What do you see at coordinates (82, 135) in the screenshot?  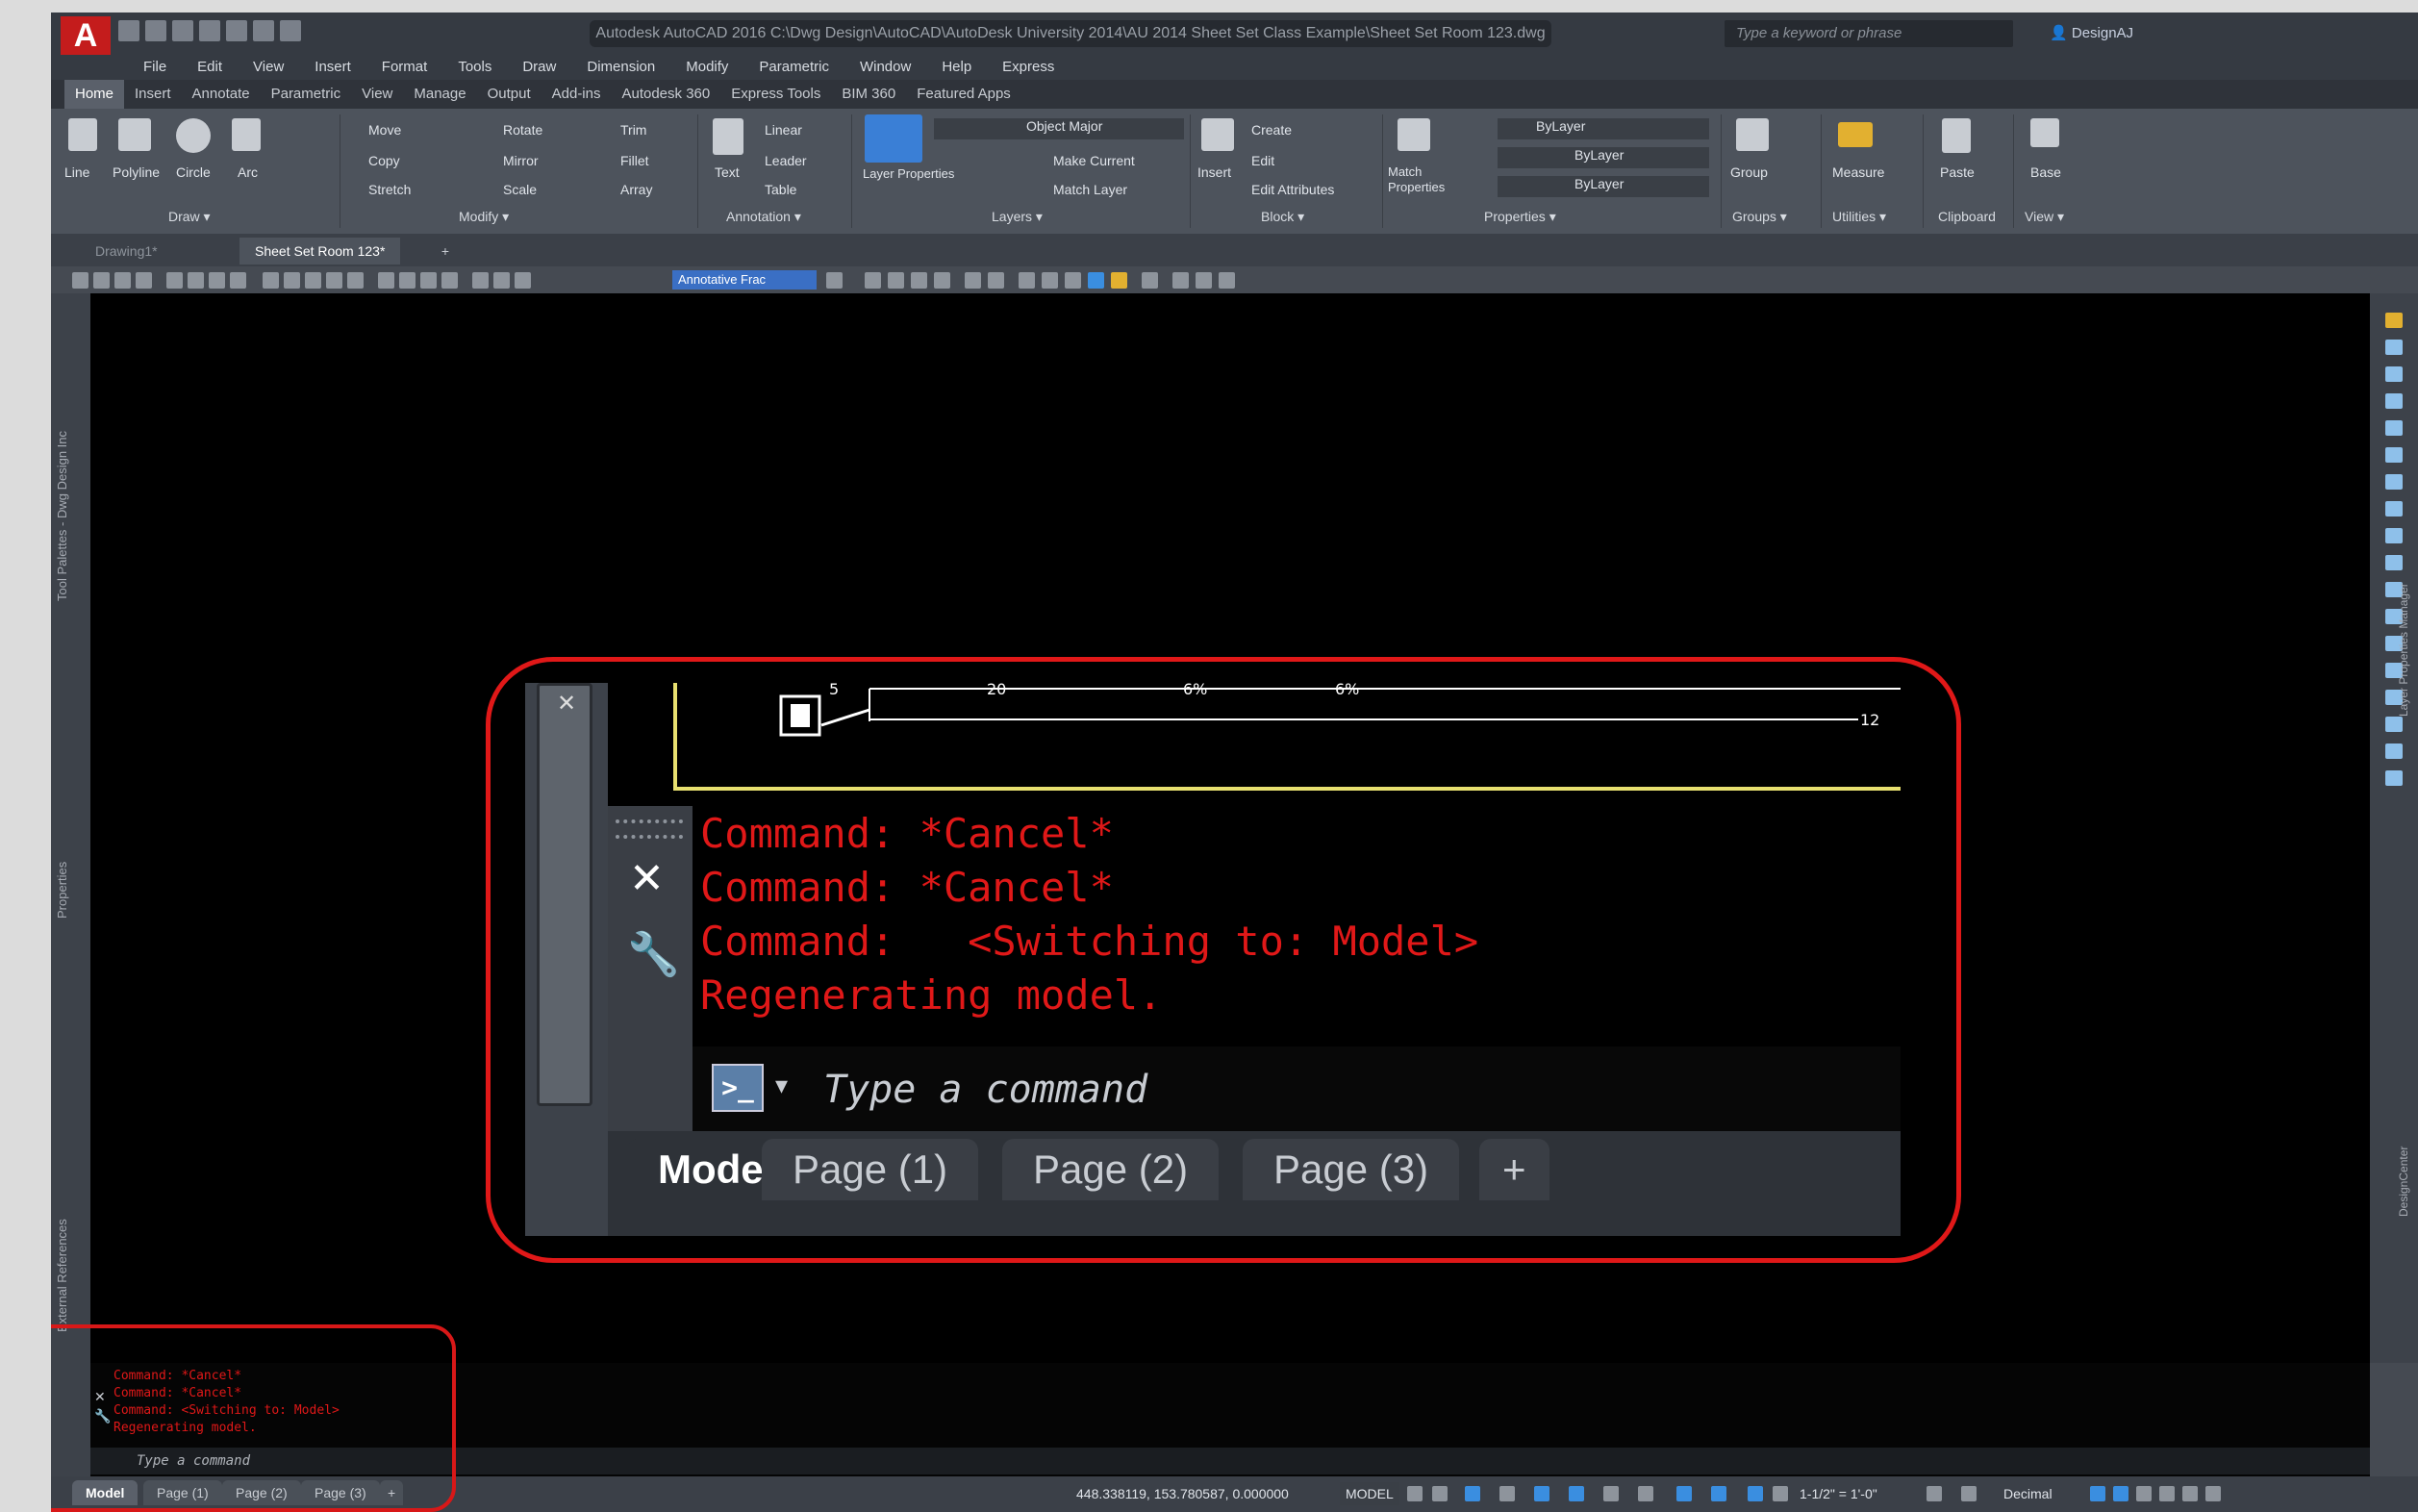 I see `line-icon` at bounding box center [82, 135].